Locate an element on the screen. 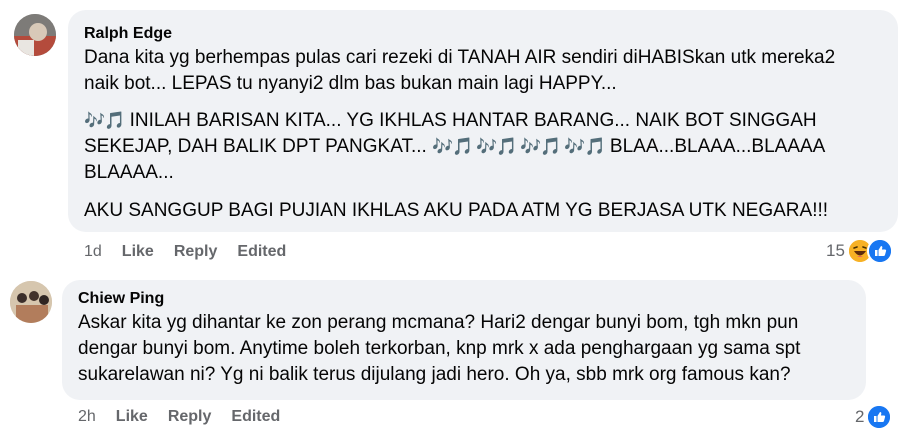 Image resolution: width=898 pixels, height=436 pixels. reaction-count: 2 is located at coordinates (860, 416).